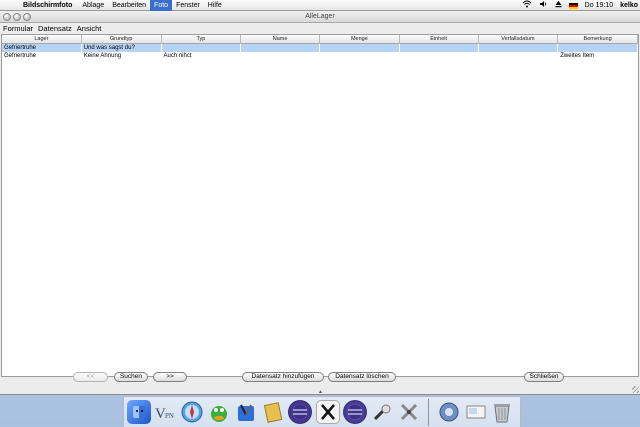 The width and height of the screenshot is (640, 427). What do you see at coordinates (131, 377) in the screenshot?
I see `search-button: Suchen` at bounding box center [131, 377].